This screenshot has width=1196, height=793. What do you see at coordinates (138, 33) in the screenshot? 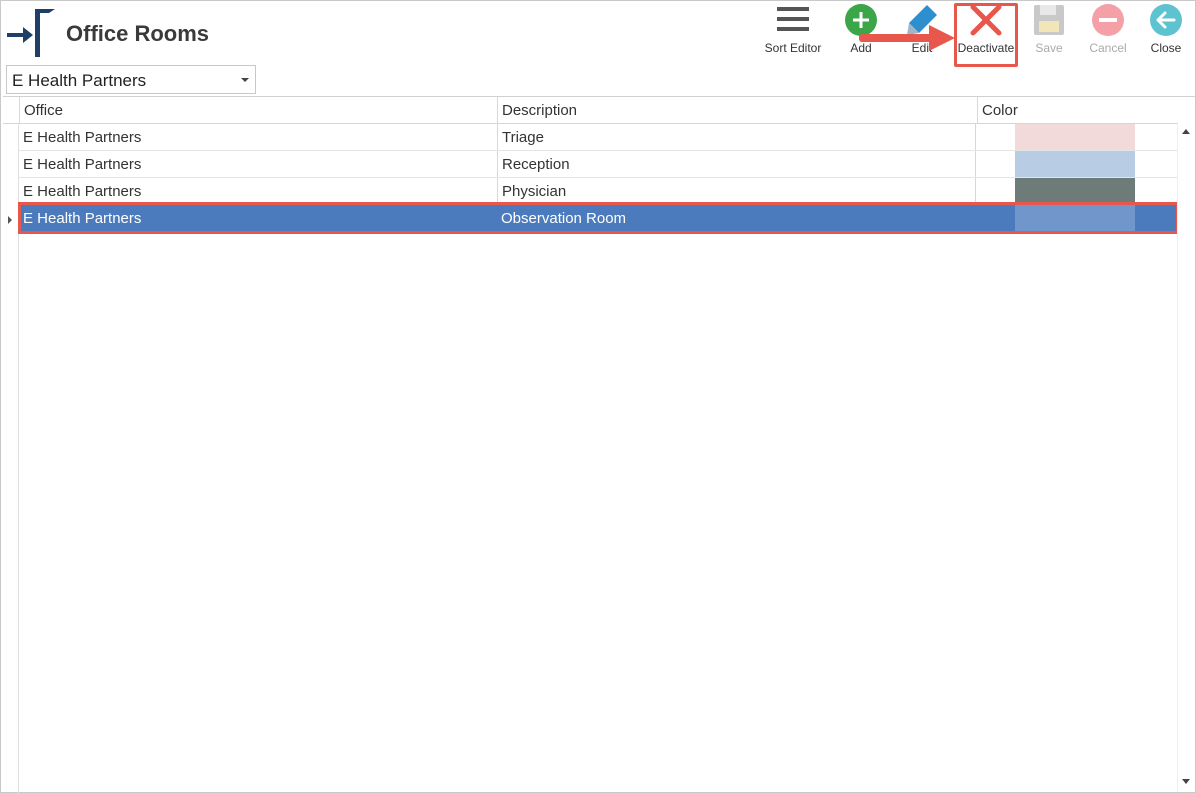
I see `page-title: Office Rooms` at bounding box center [138, 33].